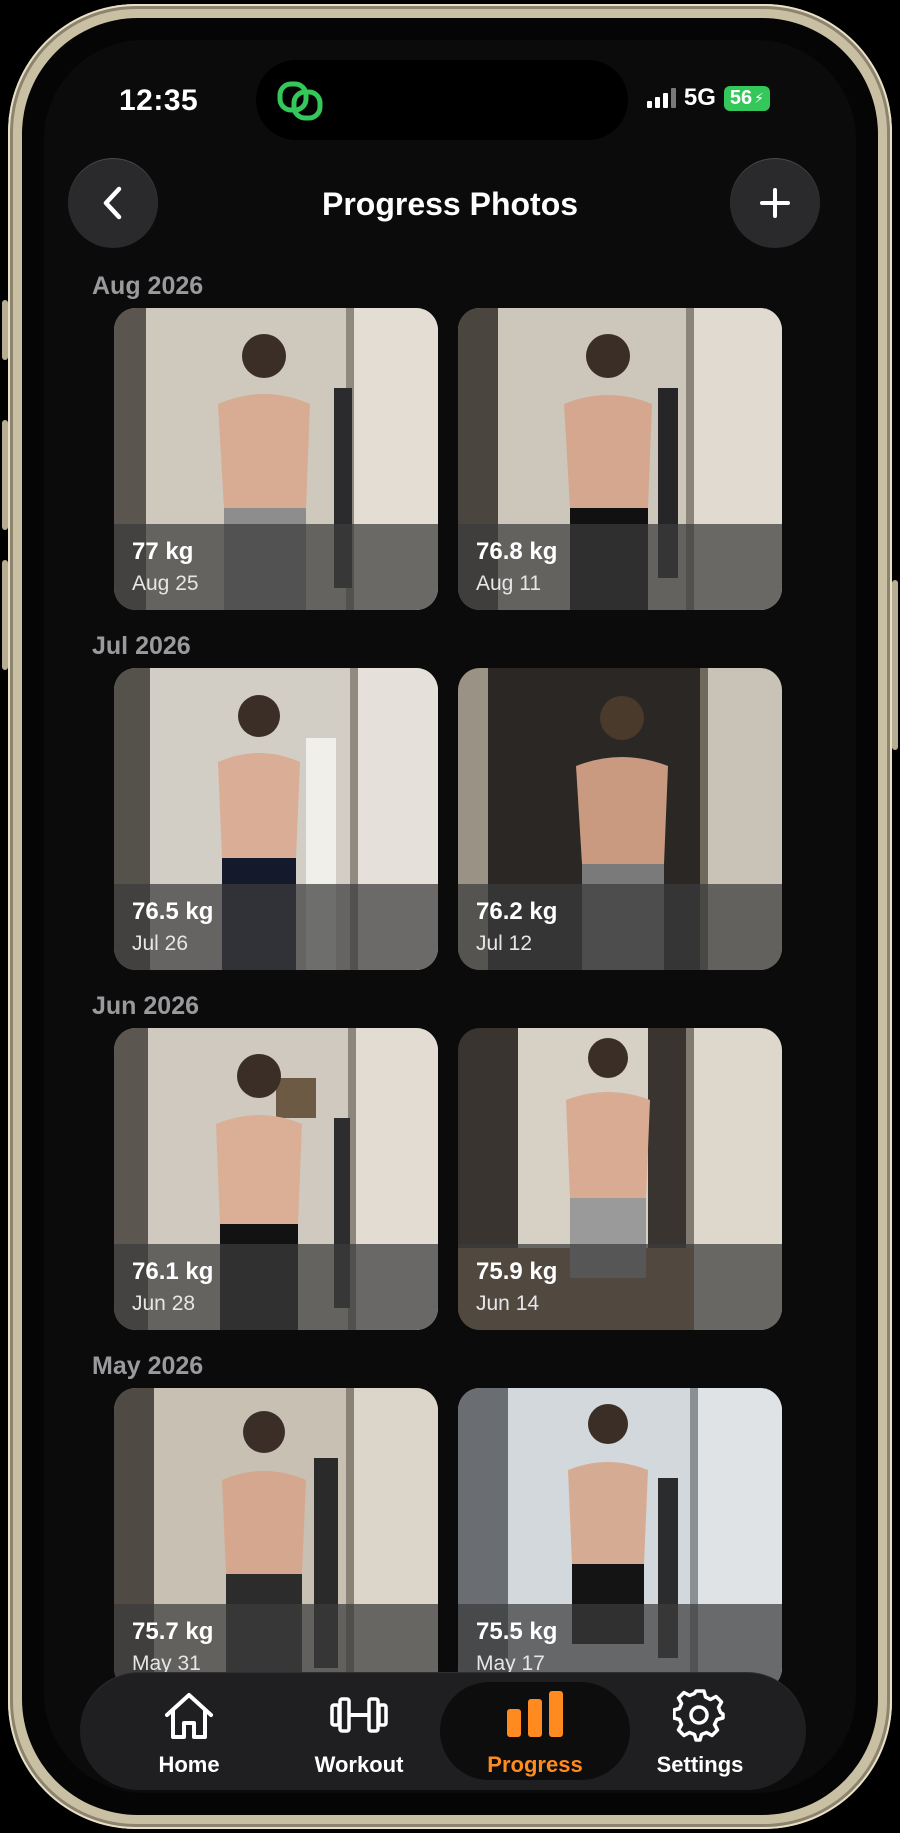  What do you see at coordinates (5, 330) in the screenshot?
I see `mute-switch` at bounding box center [5, 330].